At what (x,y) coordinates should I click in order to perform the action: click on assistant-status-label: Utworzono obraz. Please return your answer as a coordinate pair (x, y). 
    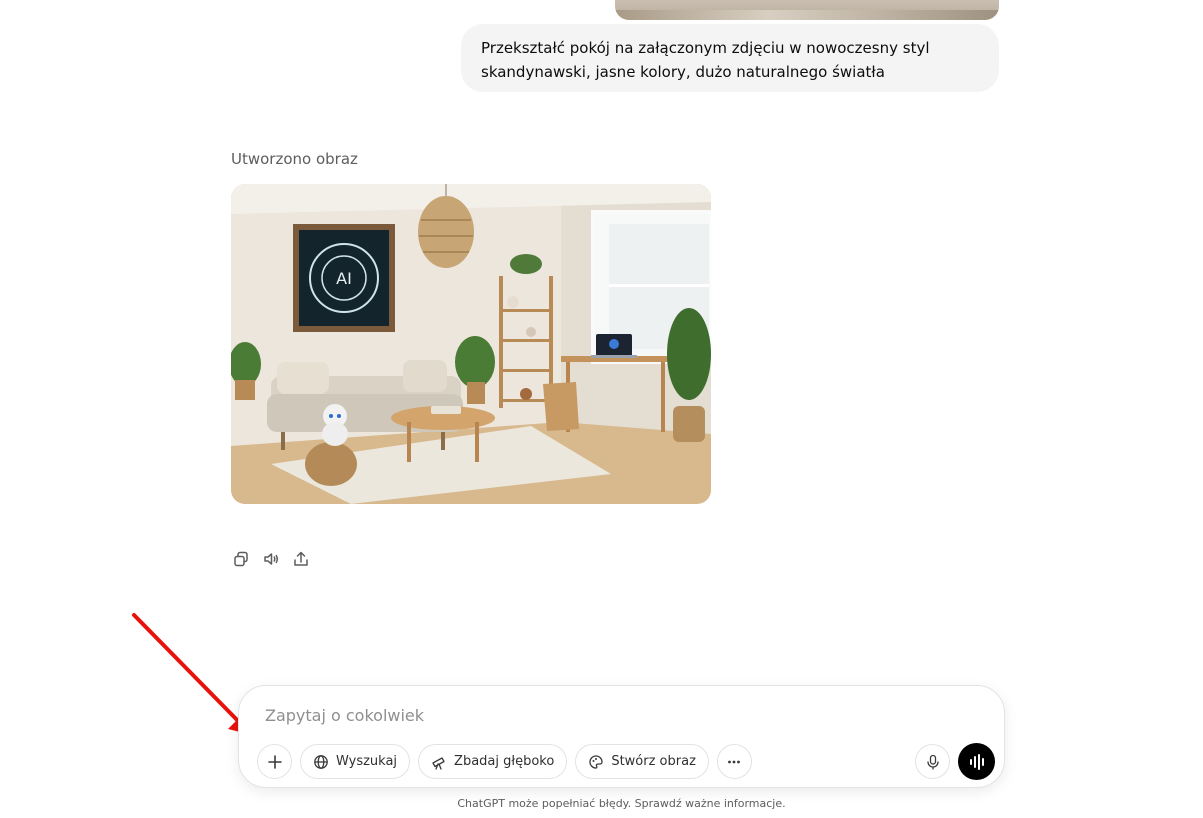
    Looking at the image, I should click on (294, 159).